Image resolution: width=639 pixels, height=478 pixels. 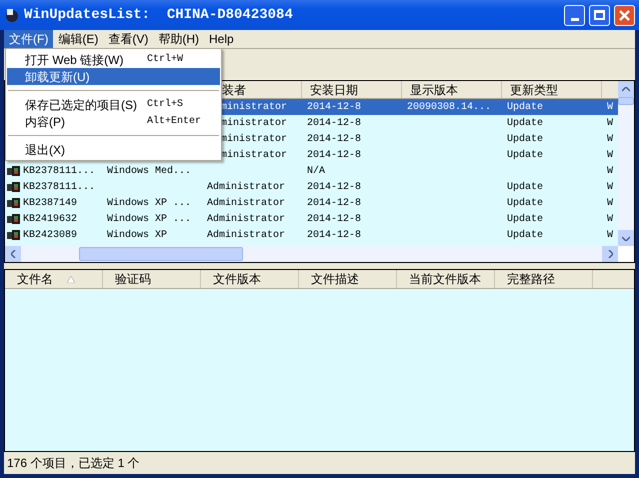 What do you see at coordinates (445, 279) in the screenshot?
I see `column-header: 当前文件版本` at bounding box center [445, 279].